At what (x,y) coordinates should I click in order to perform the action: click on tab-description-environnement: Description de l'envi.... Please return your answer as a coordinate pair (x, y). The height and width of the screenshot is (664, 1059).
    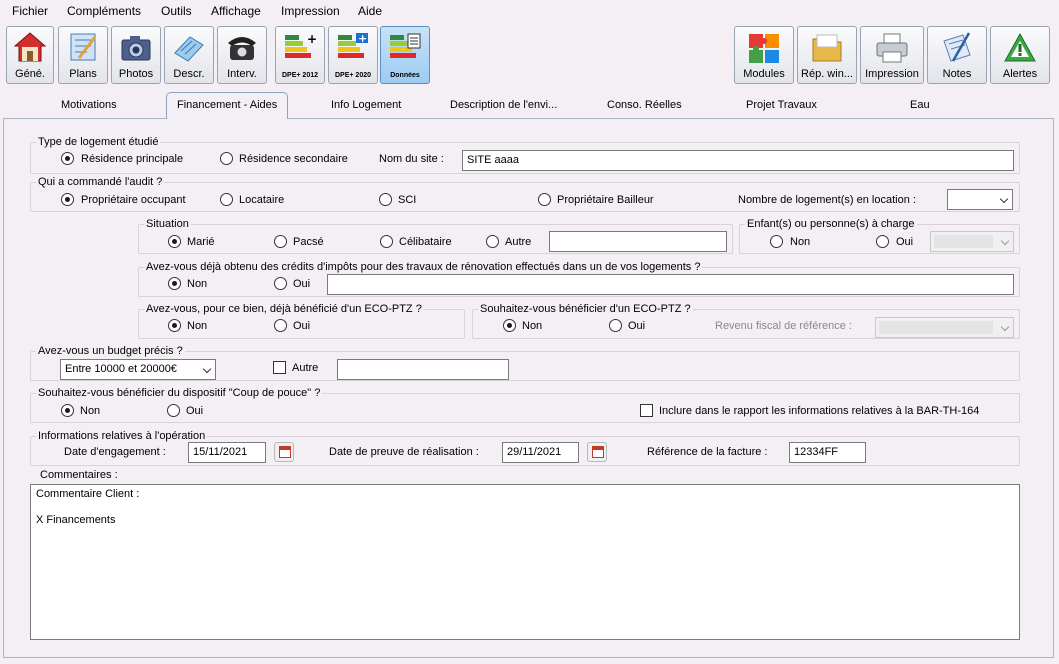
    Looking at the image, I should click on (503, 105).